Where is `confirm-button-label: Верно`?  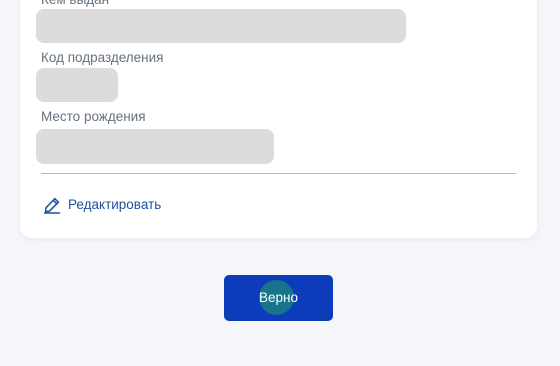 confirm-button-label: Верно is located at coordinates (278, 297).